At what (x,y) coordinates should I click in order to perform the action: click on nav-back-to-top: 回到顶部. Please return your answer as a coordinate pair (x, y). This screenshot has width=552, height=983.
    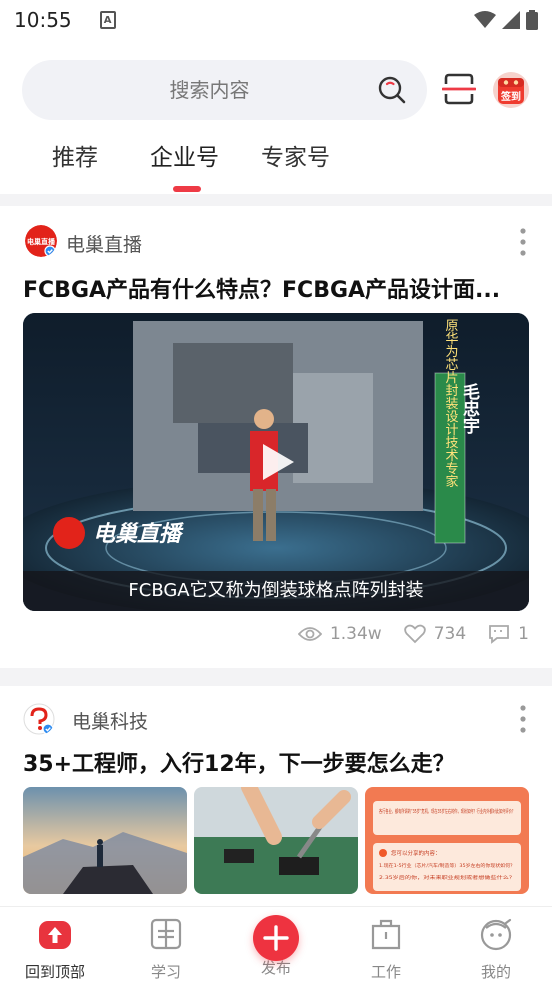
    Looking at the image, I should click on (55, 949).